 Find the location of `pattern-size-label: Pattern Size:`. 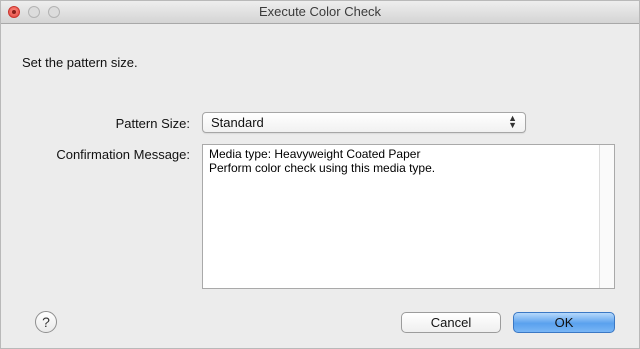

pattern-size-label: Pattern Size: is located at coordinates (152, 123).